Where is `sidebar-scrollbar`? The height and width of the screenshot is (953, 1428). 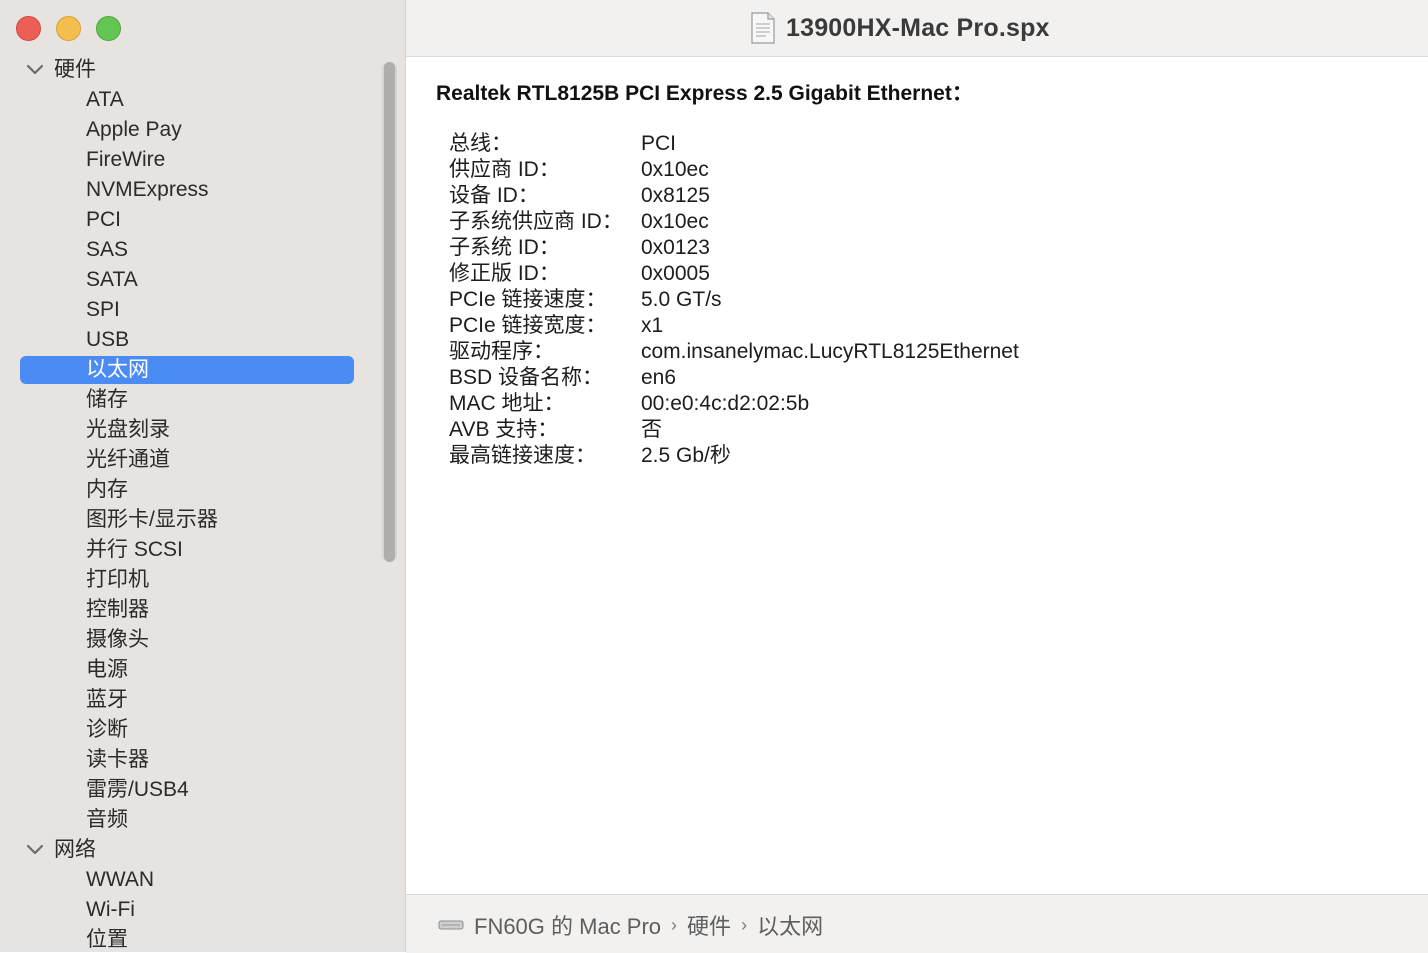
sidebar-scrollbar is located at coordinates (389, 312).